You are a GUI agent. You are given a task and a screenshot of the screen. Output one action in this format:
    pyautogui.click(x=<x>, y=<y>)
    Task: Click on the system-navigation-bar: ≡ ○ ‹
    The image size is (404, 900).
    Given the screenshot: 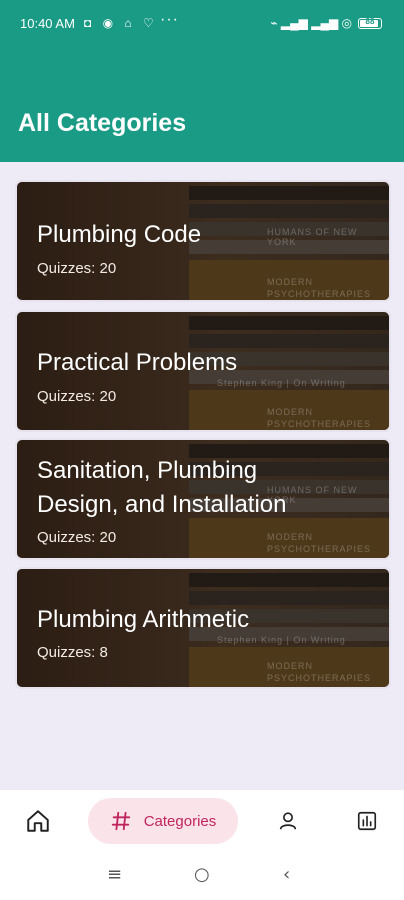 What is the action you would take?
    pyautogui.click(x=202, y=877)
    